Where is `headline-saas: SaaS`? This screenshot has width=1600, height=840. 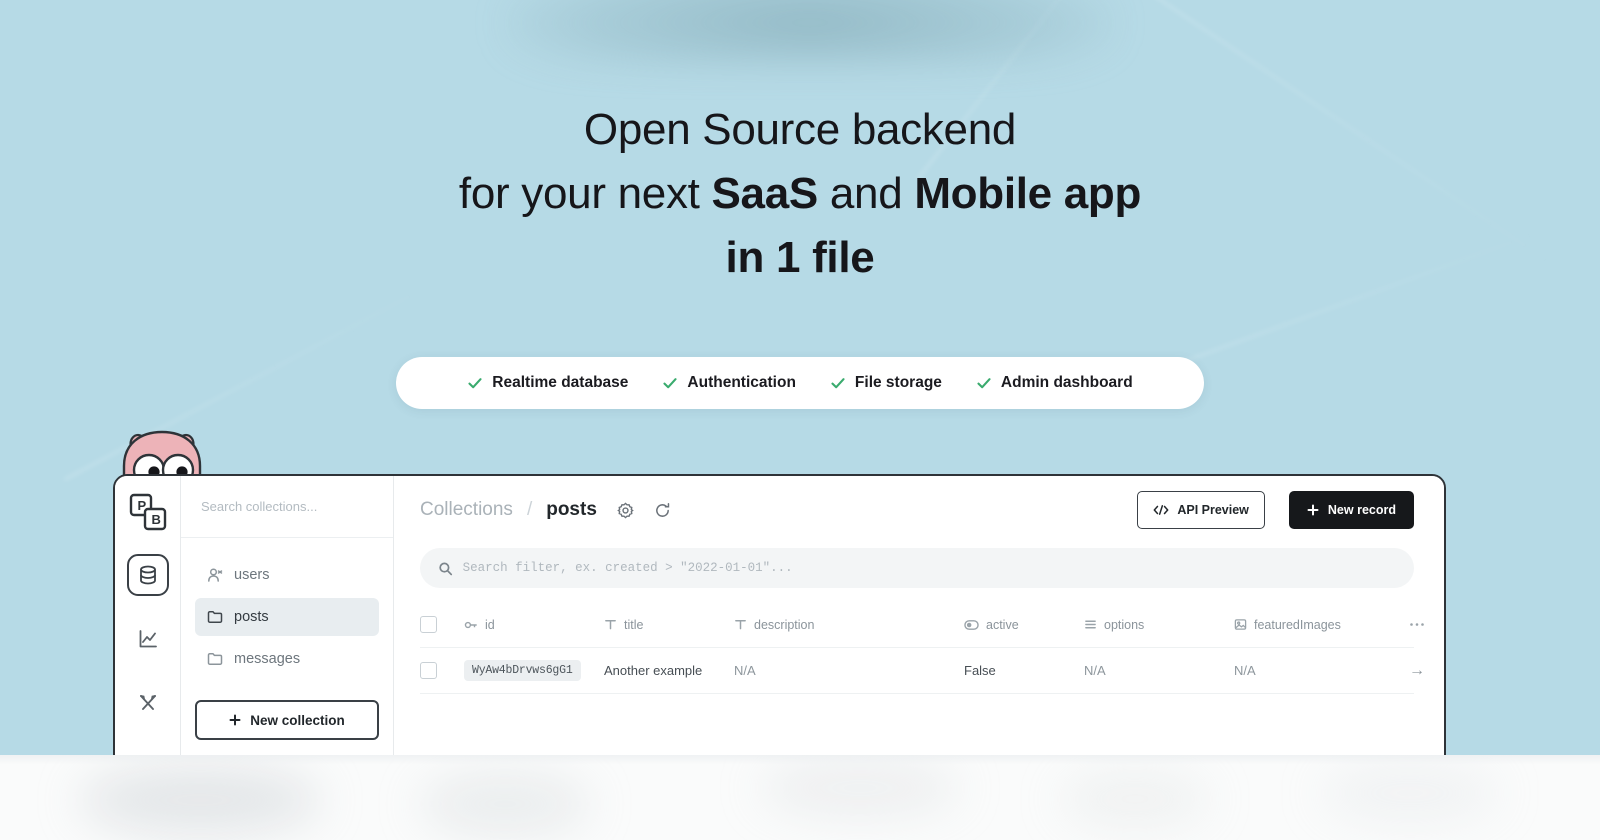
headline-saas: SaaS is located at coordinates (765, 193).